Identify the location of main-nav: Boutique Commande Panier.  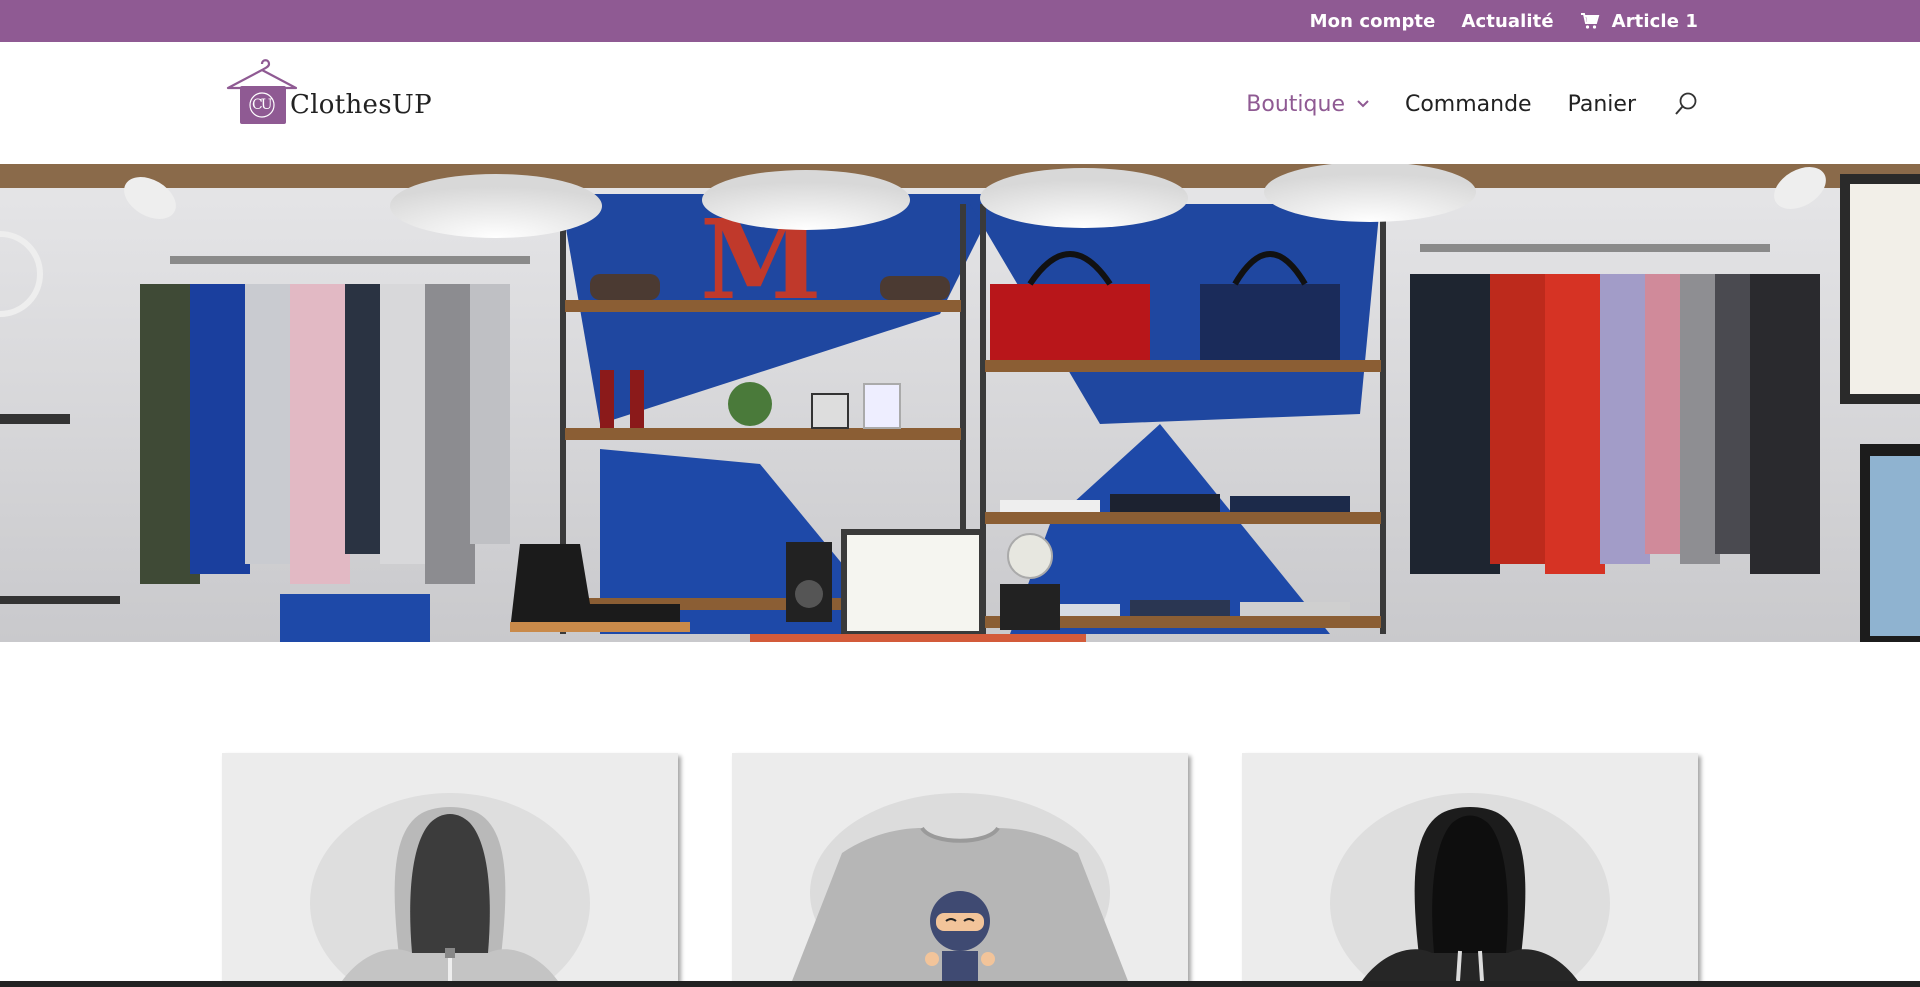
(1472, 104).